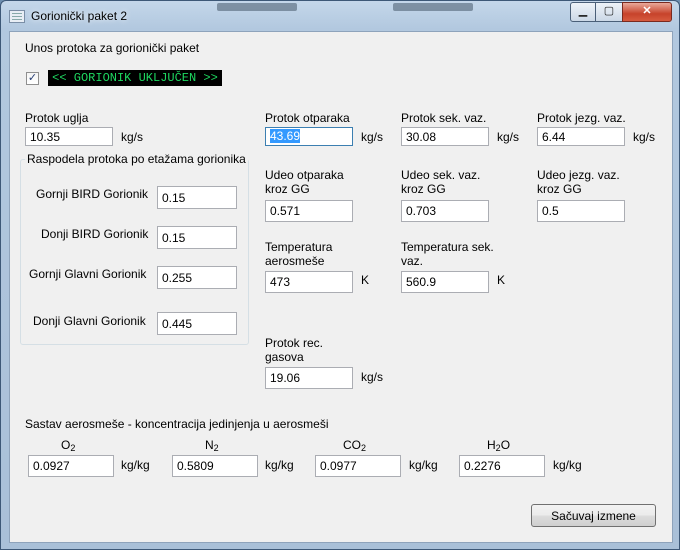 This screenshot has width=680, height=550. What do you see at coordinates (132, 137) in the screenshot?
I see `coal-flow-unit: kg/s` at bounding box center [132, 137].